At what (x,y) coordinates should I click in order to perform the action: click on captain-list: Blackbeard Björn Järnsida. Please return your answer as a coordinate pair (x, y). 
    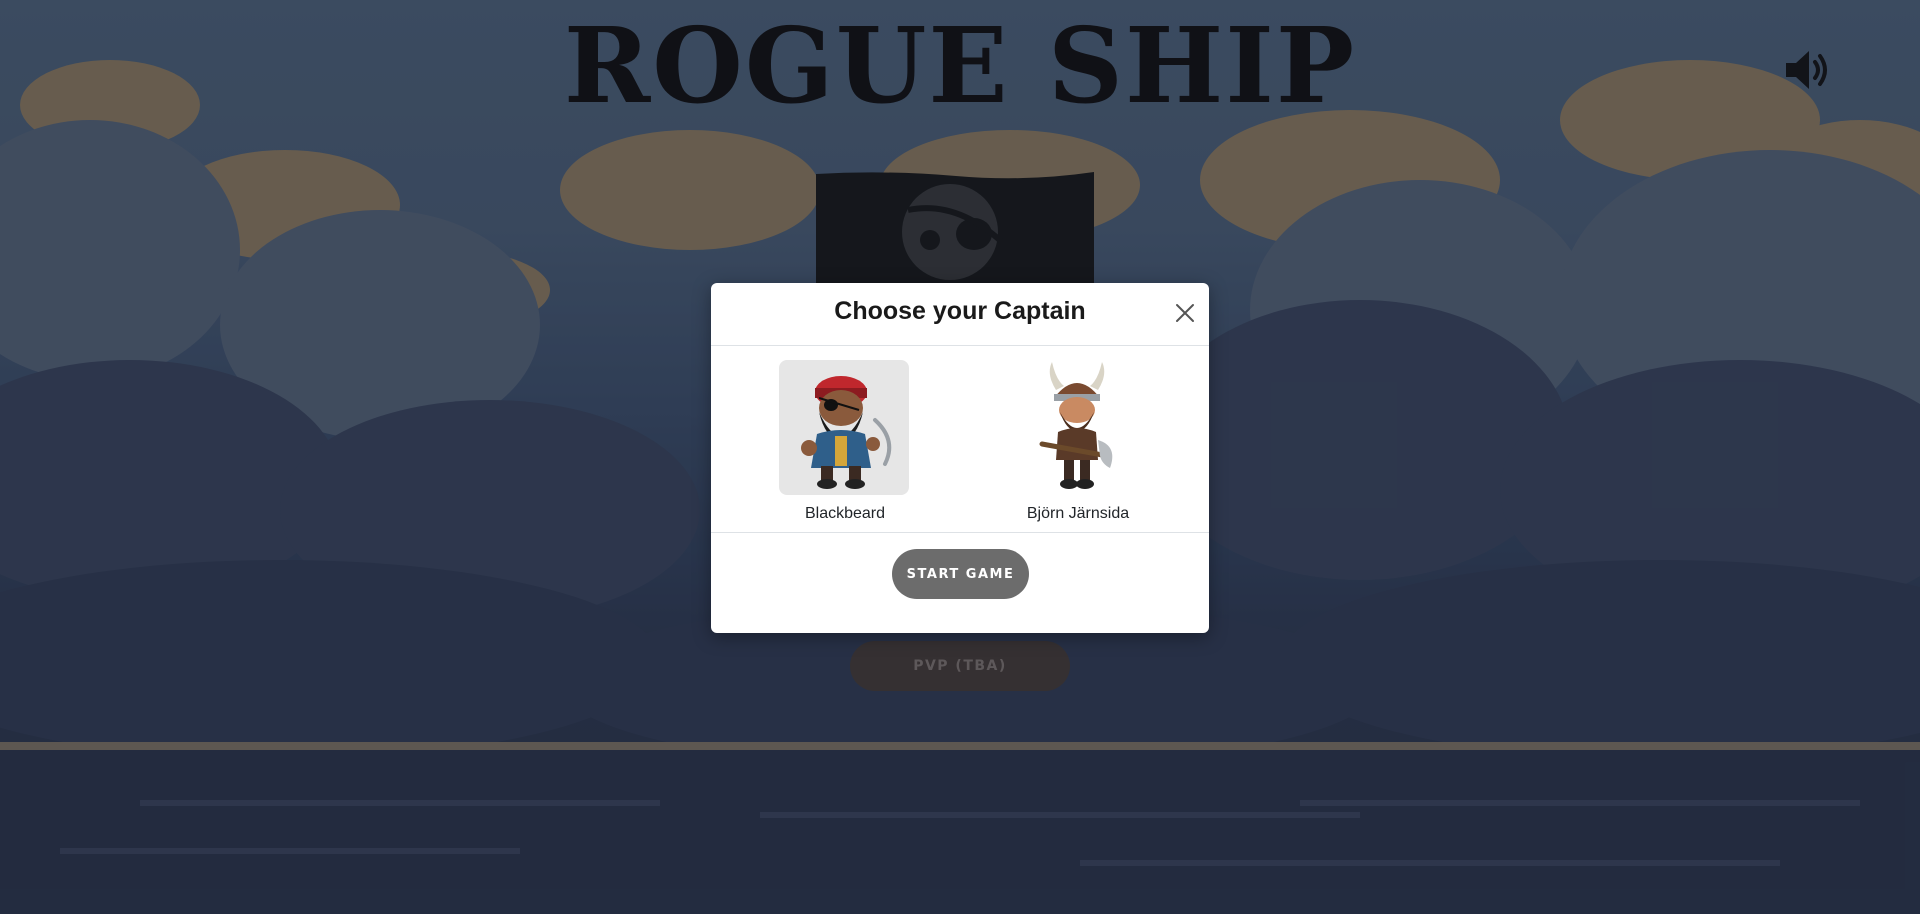
    Looking at the image, I should click on (960, 439).